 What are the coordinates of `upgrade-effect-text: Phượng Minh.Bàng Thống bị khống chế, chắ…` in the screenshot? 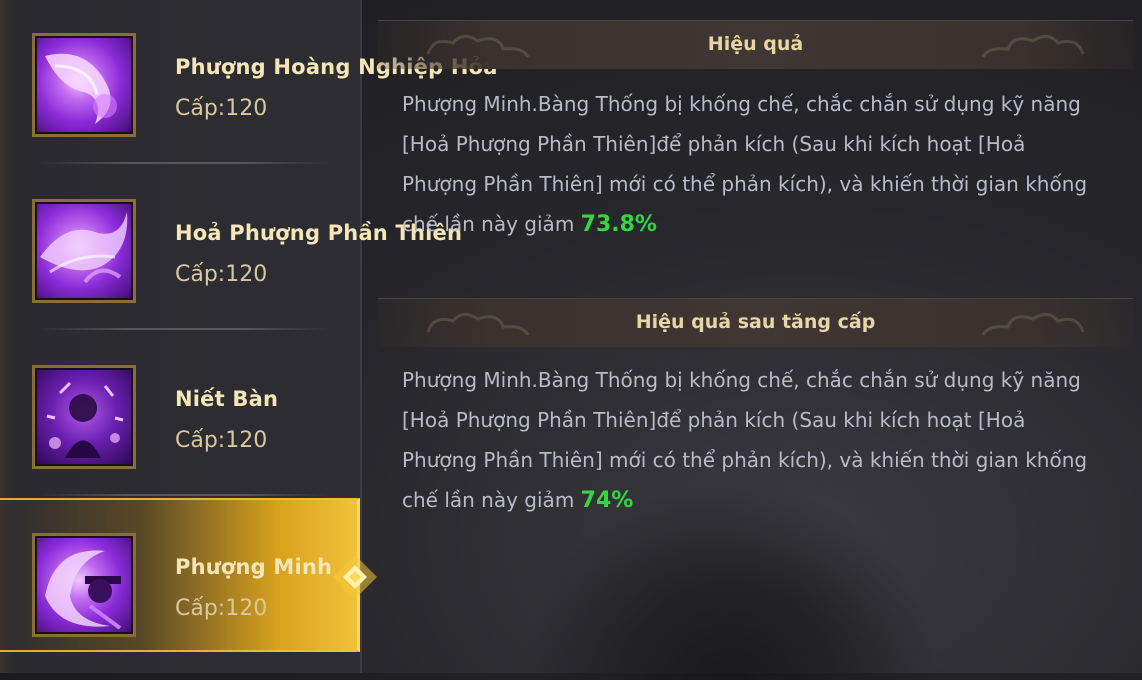 It's located at (745, 440).